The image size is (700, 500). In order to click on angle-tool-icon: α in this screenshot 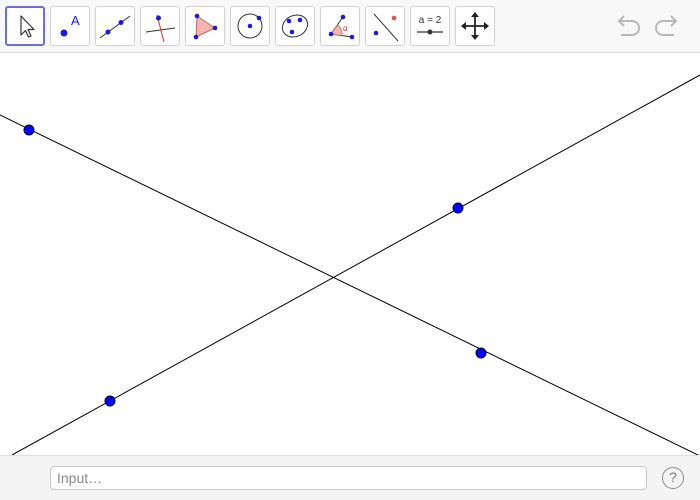, I will do `click(341, 27)`.